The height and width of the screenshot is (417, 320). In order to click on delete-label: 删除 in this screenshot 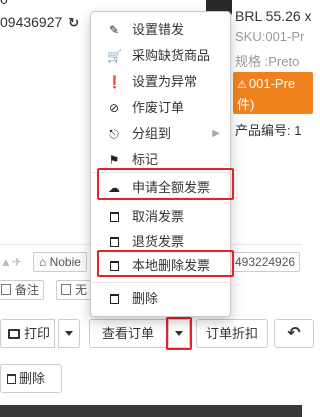, I will do `click(32, 378)`.